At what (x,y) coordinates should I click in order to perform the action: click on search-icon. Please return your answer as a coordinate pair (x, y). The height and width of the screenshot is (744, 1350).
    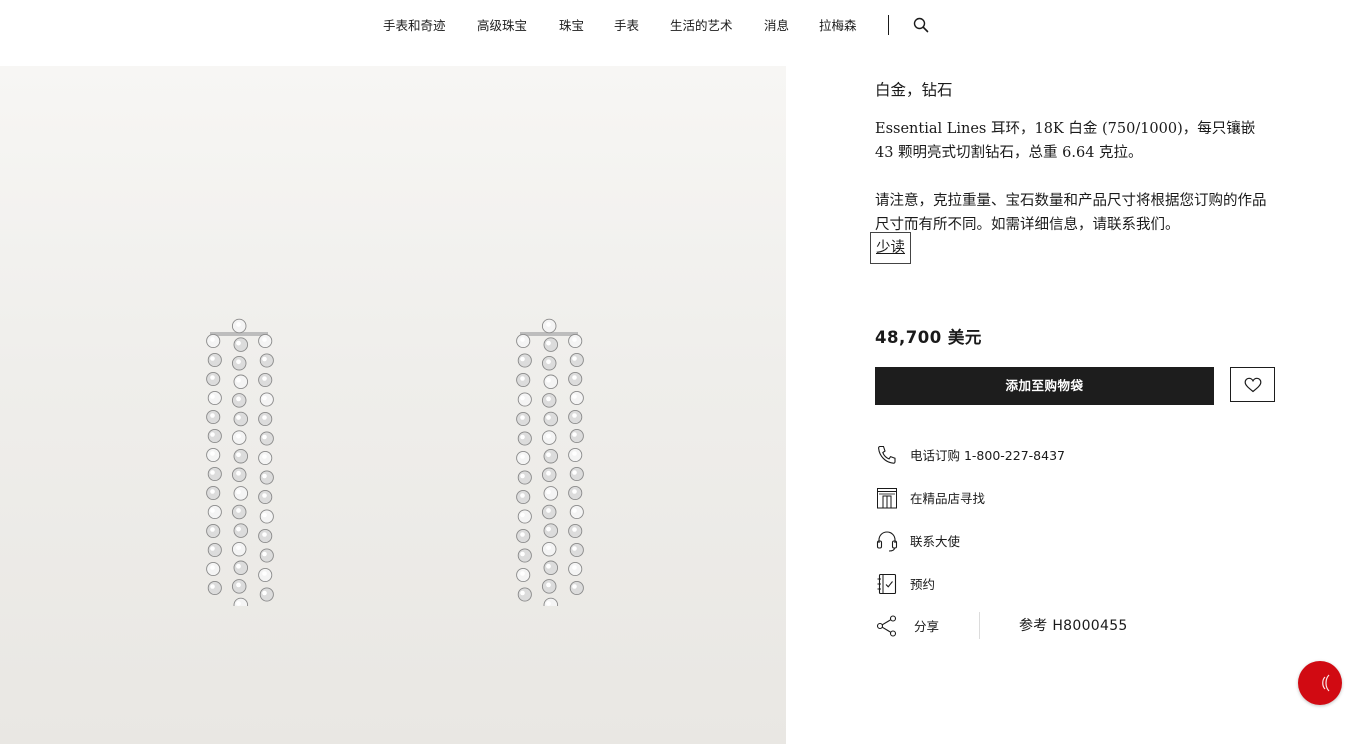
    Looking at the image, I should click on (921, 25).